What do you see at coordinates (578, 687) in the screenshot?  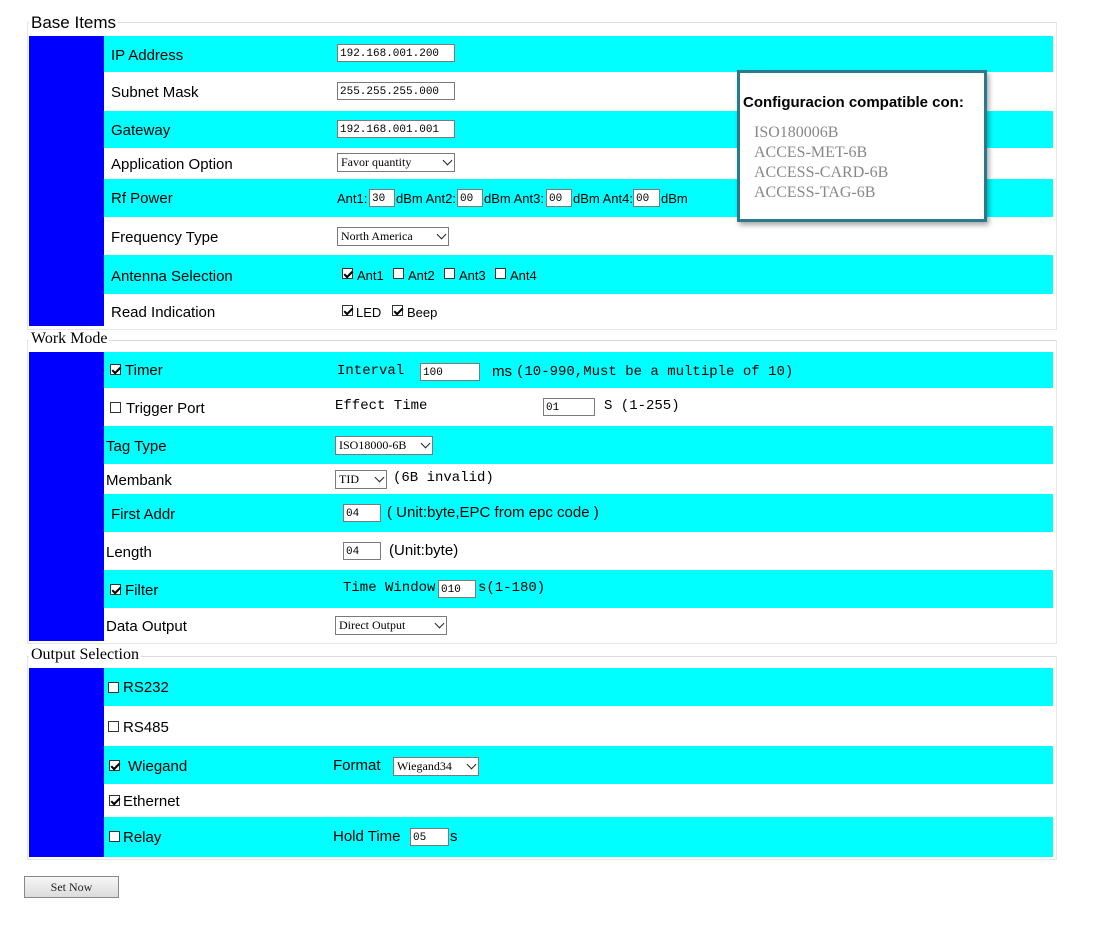 I see `row-rs232: RS232` at bounding box center [578, 687].